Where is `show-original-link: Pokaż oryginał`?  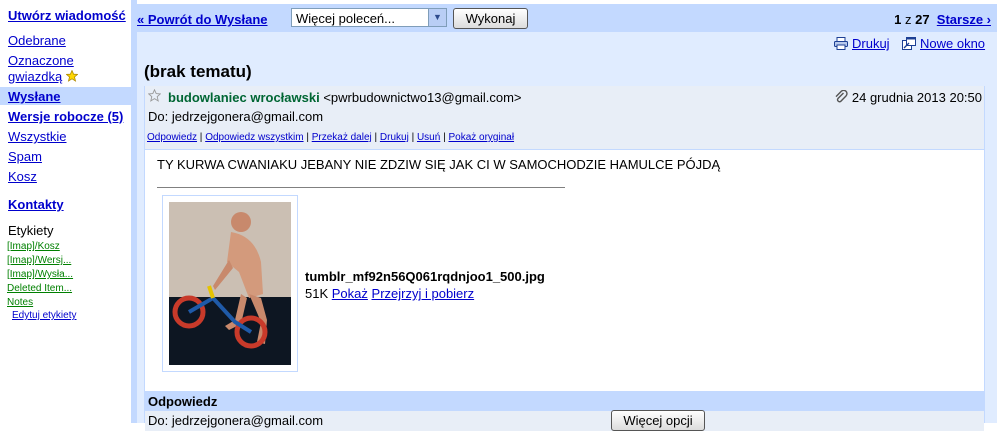
show-original-link: Pokaż oryginał is located at coordinates (481, 137).